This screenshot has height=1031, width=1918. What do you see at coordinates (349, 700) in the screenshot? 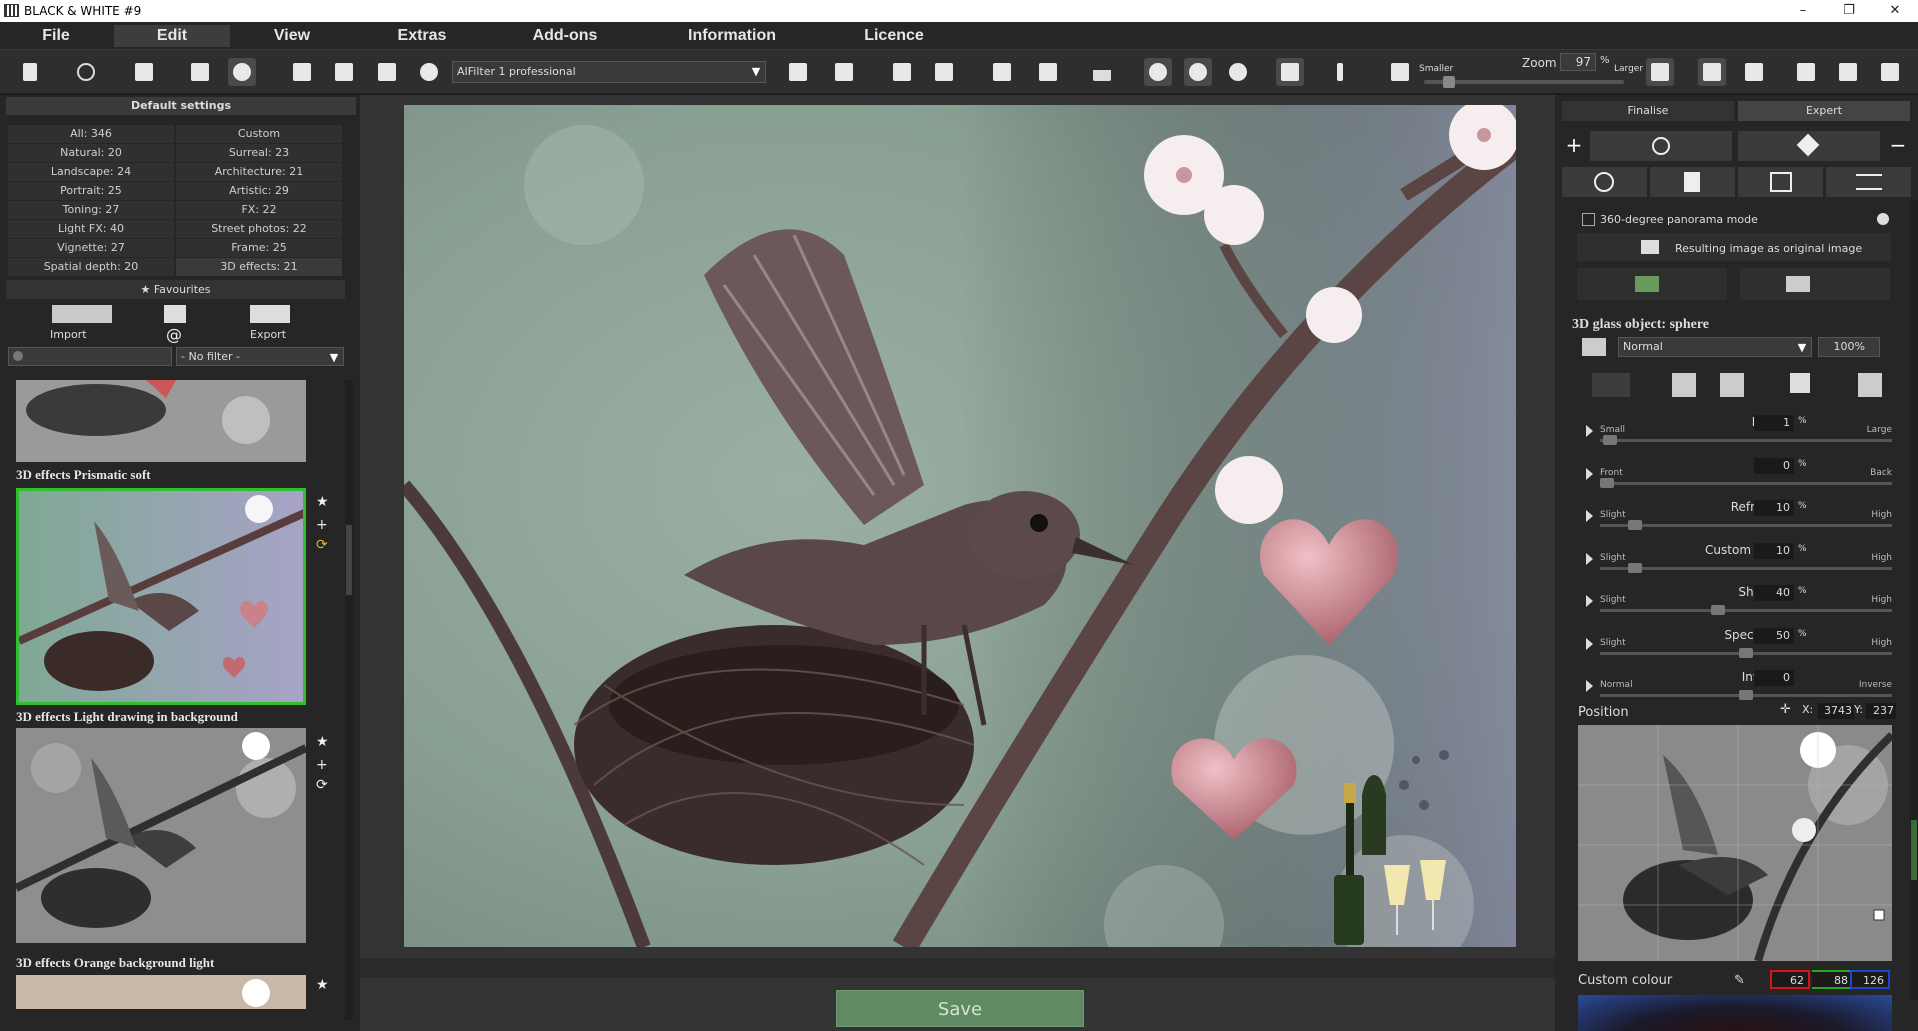
I see `presets-scrollbar` at bounding box center [349, 700].